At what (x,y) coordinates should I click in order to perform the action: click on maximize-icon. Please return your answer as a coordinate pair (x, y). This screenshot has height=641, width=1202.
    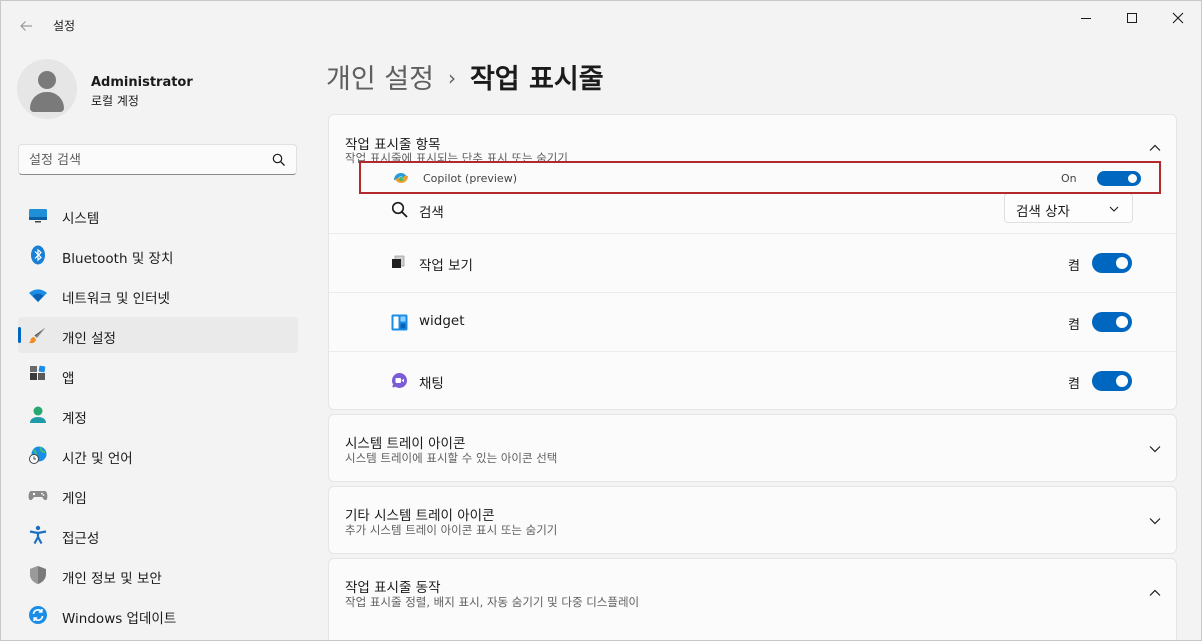
    Looking at the image, I should click on (1132, 18).